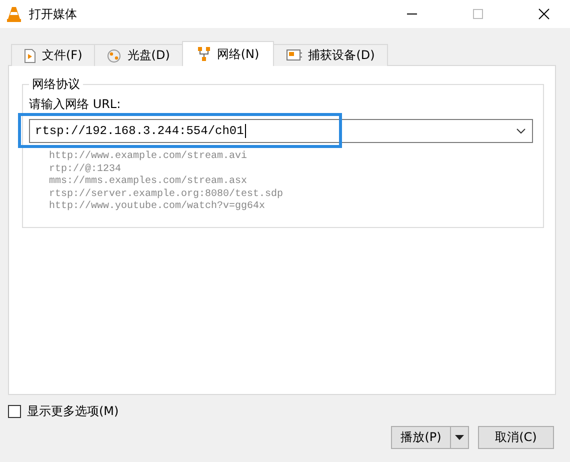  I want to click on url-label: 请输入网络 URL:, so click(75, 104).